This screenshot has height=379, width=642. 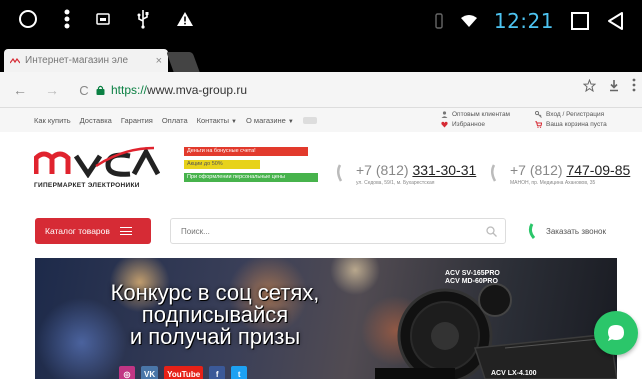 I want to click on star-icon, so click(x=589, y=87).